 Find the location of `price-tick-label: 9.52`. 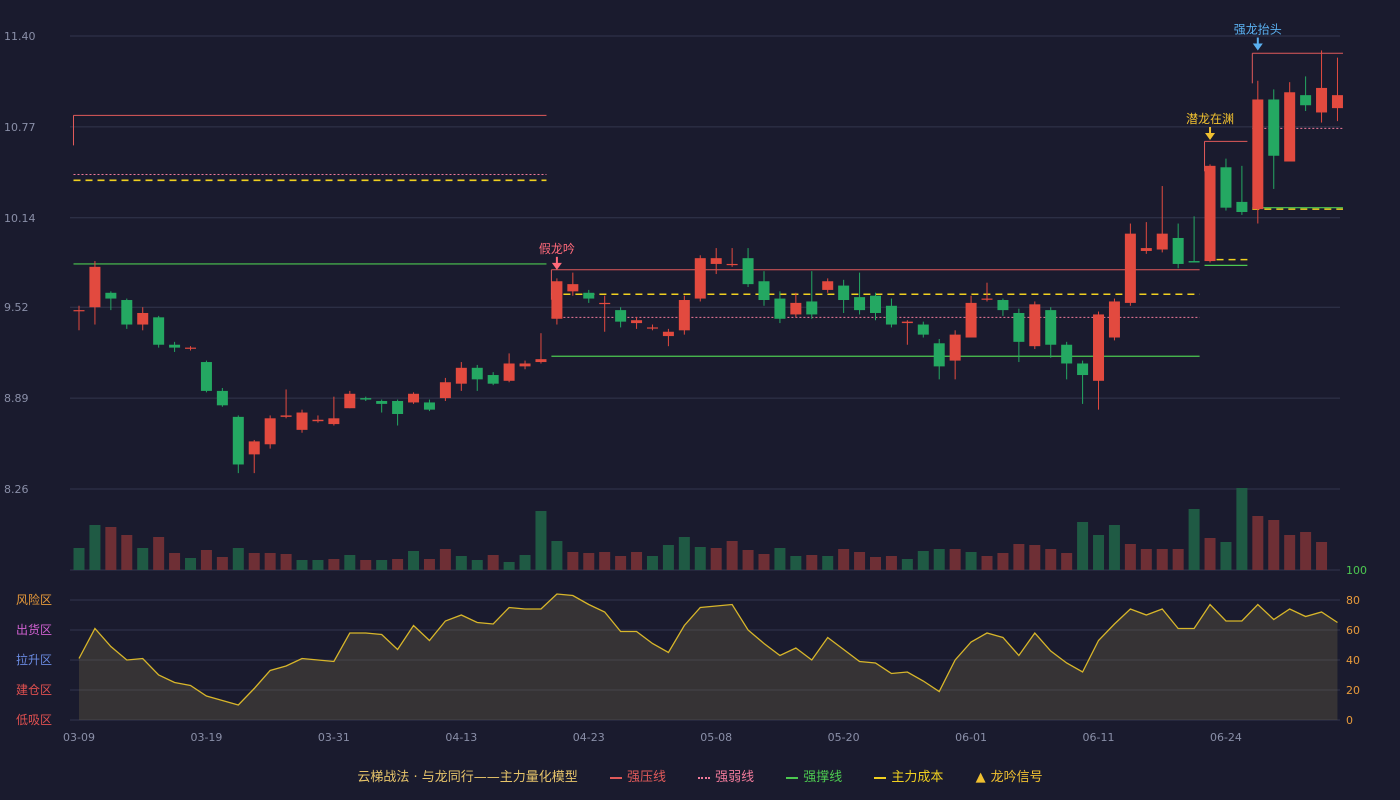

price-tick-label: 9.52 is located at coordinates (16, 307).